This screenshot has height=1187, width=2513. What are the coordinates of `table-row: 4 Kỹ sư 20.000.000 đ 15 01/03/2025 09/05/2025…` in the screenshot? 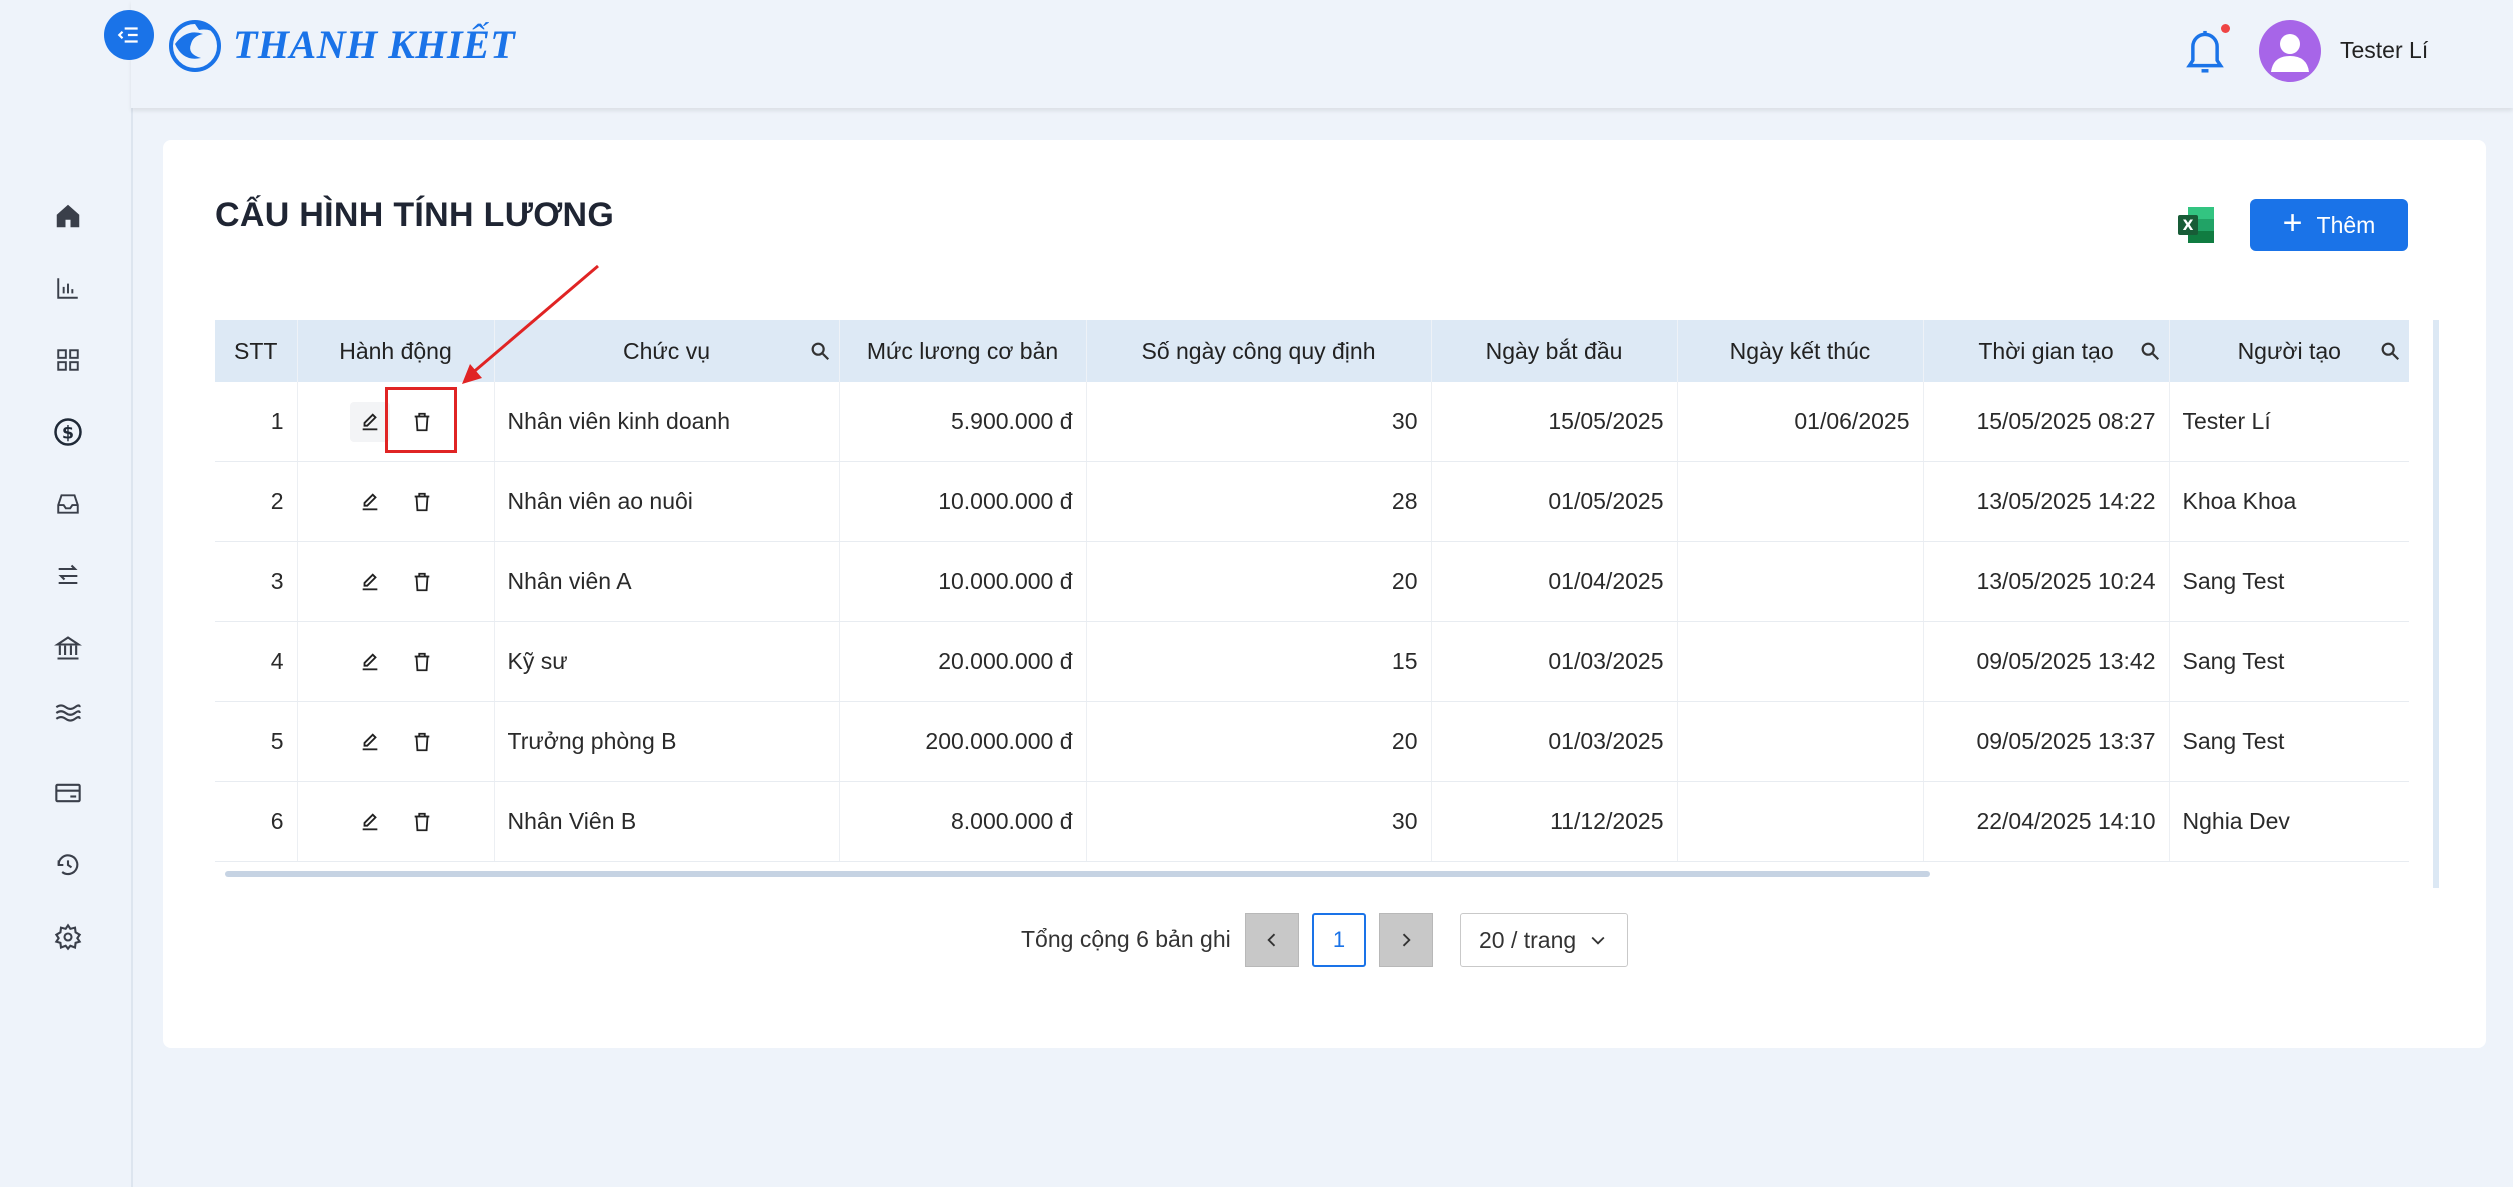 It's located at (1312, 661).